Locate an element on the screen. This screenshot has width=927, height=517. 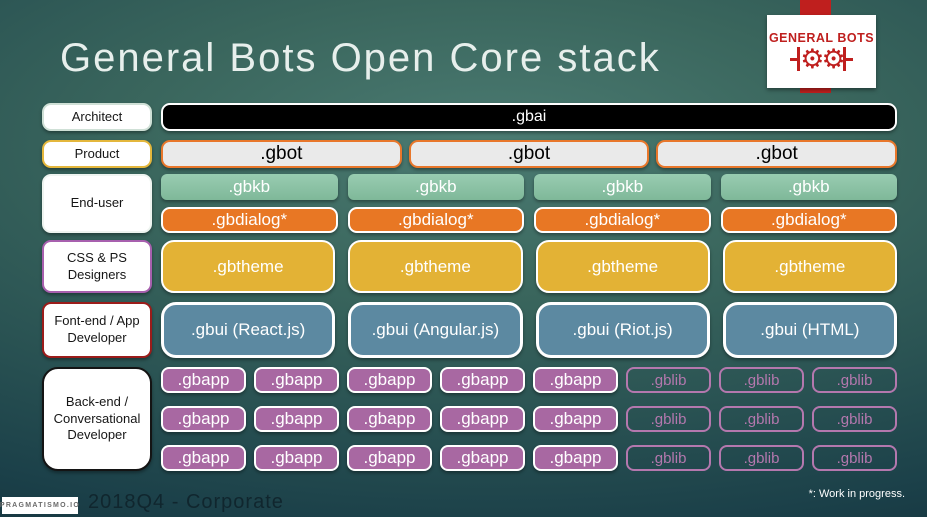
work-in-progress-footnote: *: Work in progress. is located at coordinates (856, 494).